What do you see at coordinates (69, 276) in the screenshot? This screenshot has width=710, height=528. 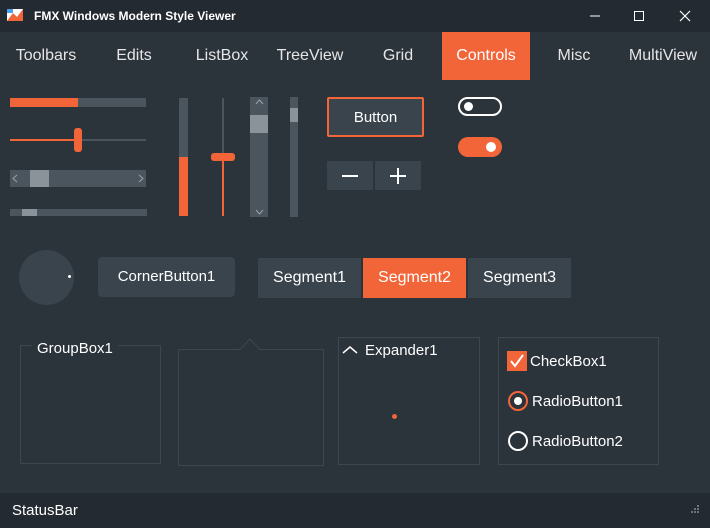 I see `arc-dial-indicator` at bounding box center [69, 276].